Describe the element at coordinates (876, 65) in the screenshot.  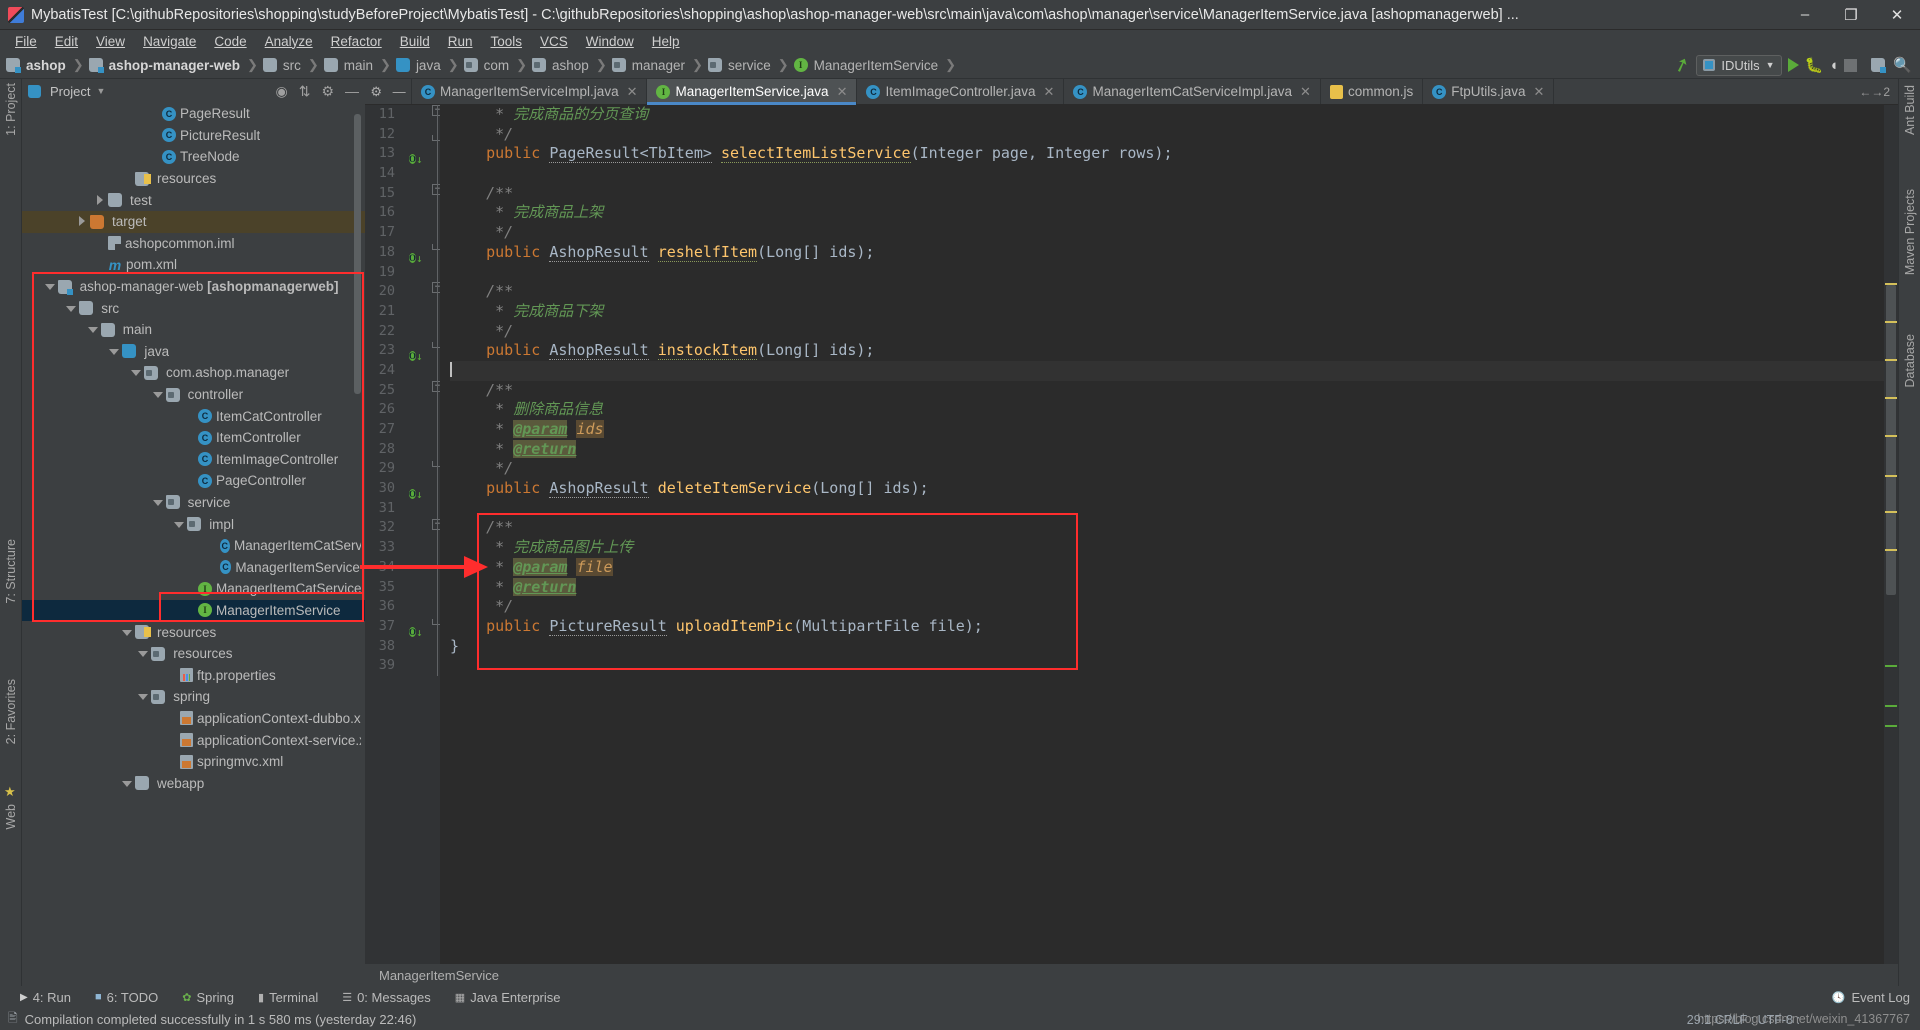
I see `breadcrumb-item-manageritemservice: ManagerItemService` at that location.